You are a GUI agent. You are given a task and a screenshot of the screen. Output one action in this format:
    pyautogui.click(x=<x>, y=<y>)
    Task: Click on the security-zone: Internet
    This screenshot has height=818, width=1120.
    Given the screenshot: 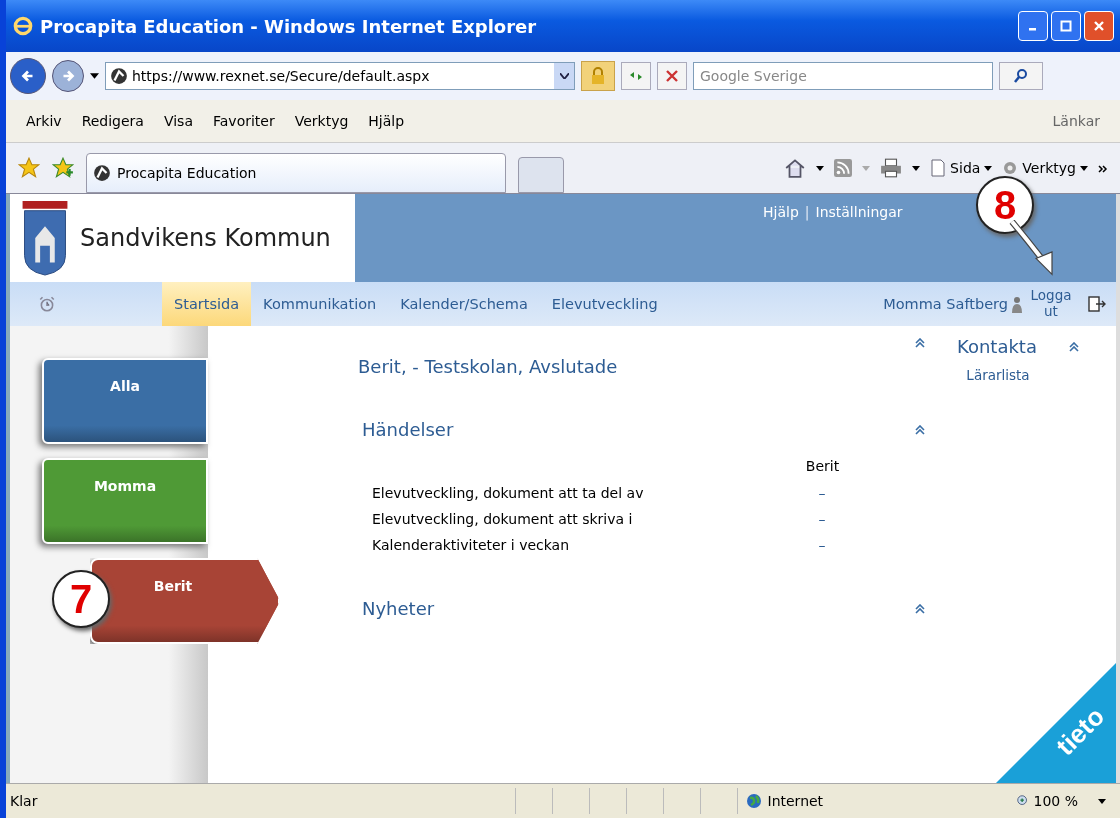 What is the action you would take?
    pyautogui.click(x=876, y=801)
    